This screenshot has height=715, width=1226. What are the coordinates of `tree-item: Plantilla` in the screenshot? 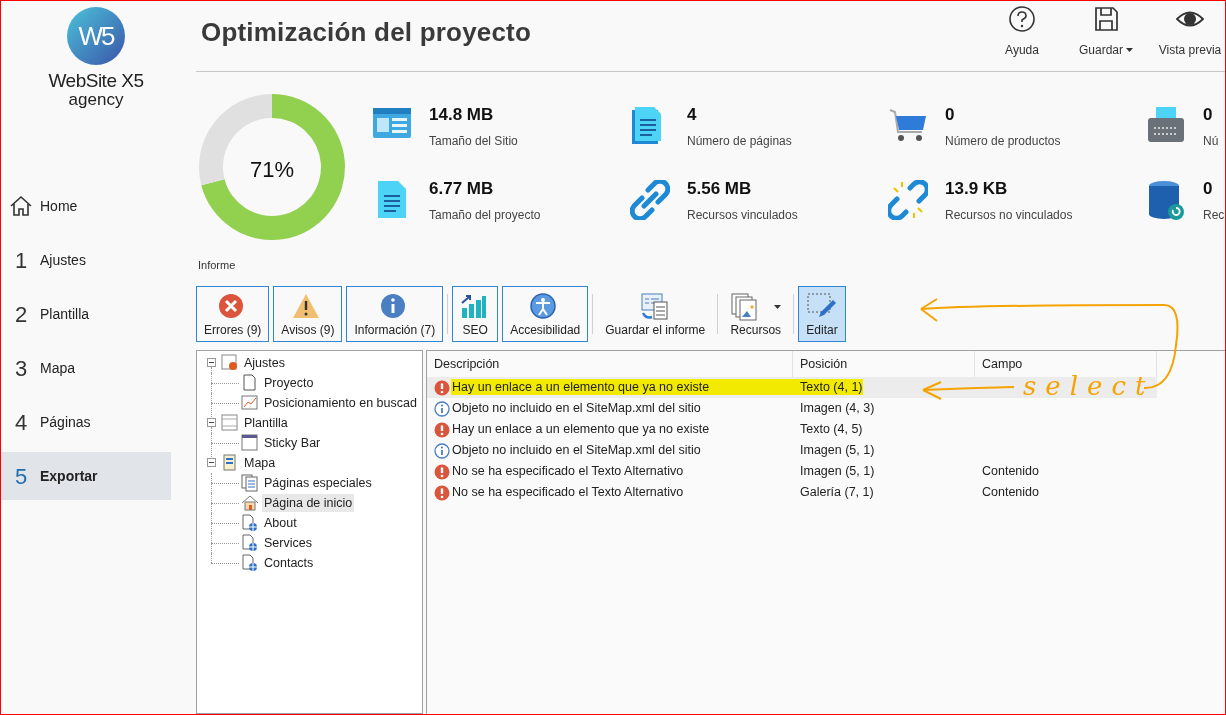 It's located at (266, 423).